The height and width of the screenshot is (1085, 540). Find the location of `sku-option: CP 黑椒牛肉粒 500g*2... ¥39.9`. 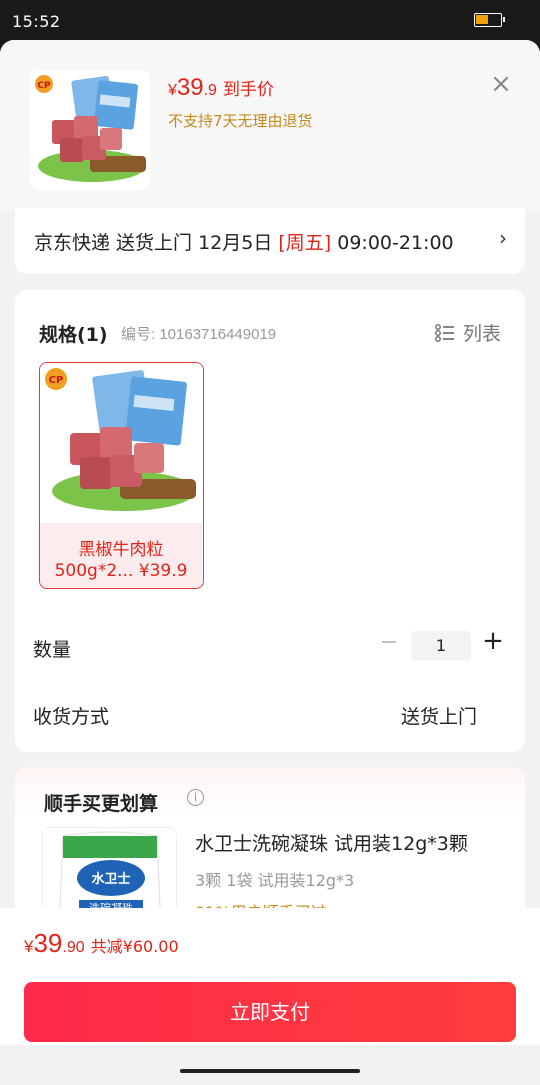

sku-option: CP 黑椒牛肉粒 500g*2... ¥39.9 is located at coordinates (121, 475).